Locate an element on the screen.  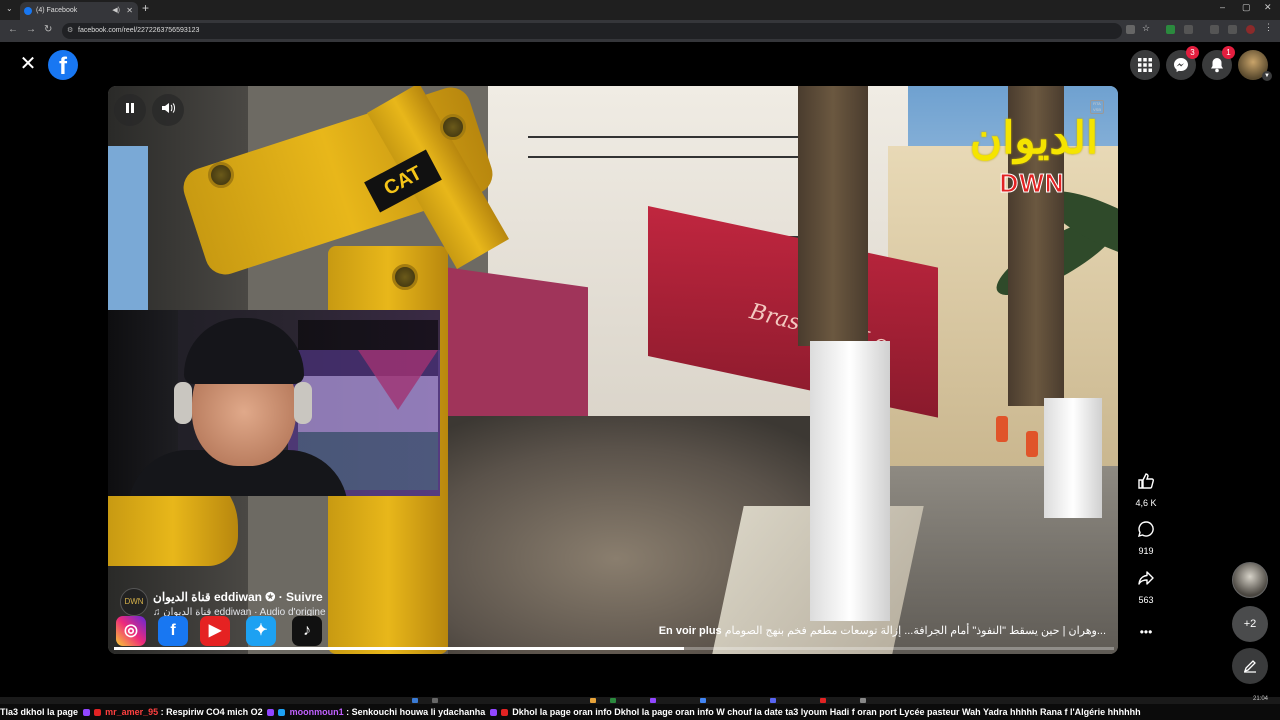
facebook-favicon-icon is located at coordinates (28, 11).